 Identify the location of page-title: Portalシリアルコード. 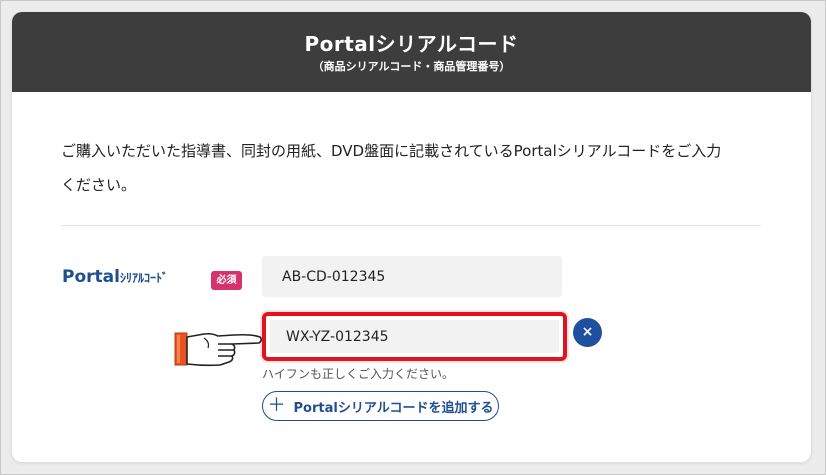
(411, 44).